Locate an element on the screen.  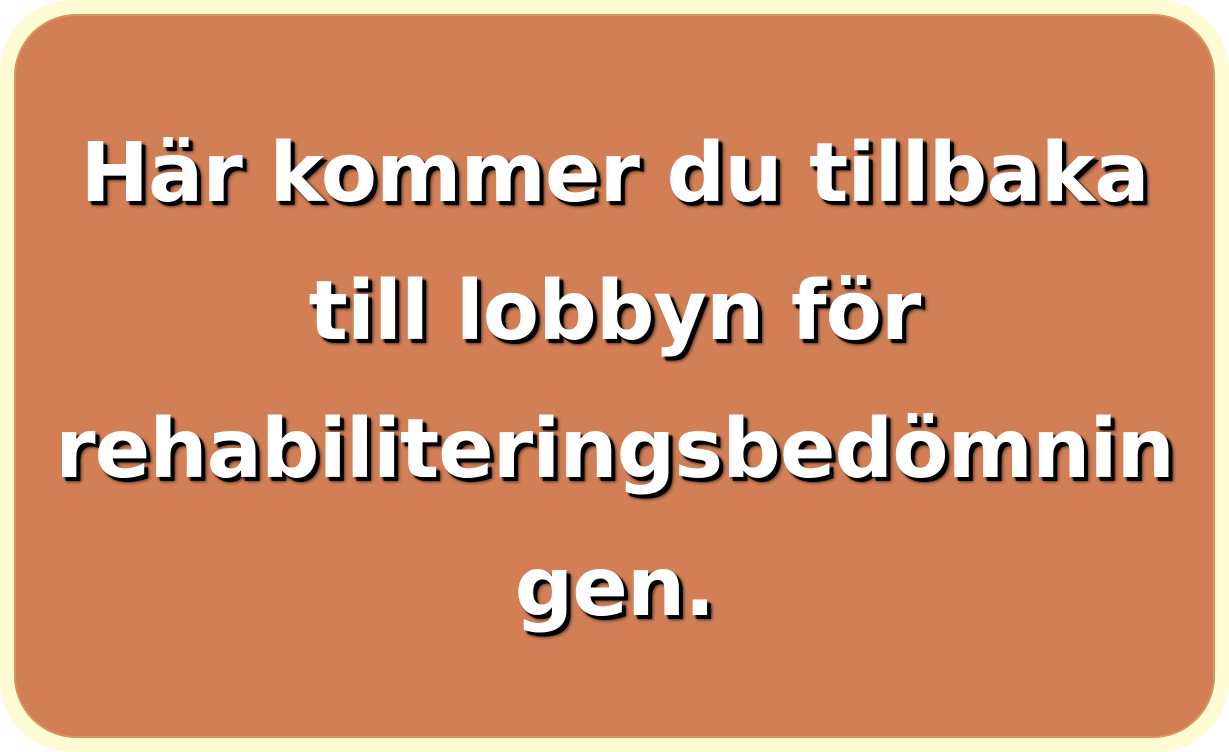
button-label-line-3: rehabiliteringsbedömnin is located at coordinates (615, 449).